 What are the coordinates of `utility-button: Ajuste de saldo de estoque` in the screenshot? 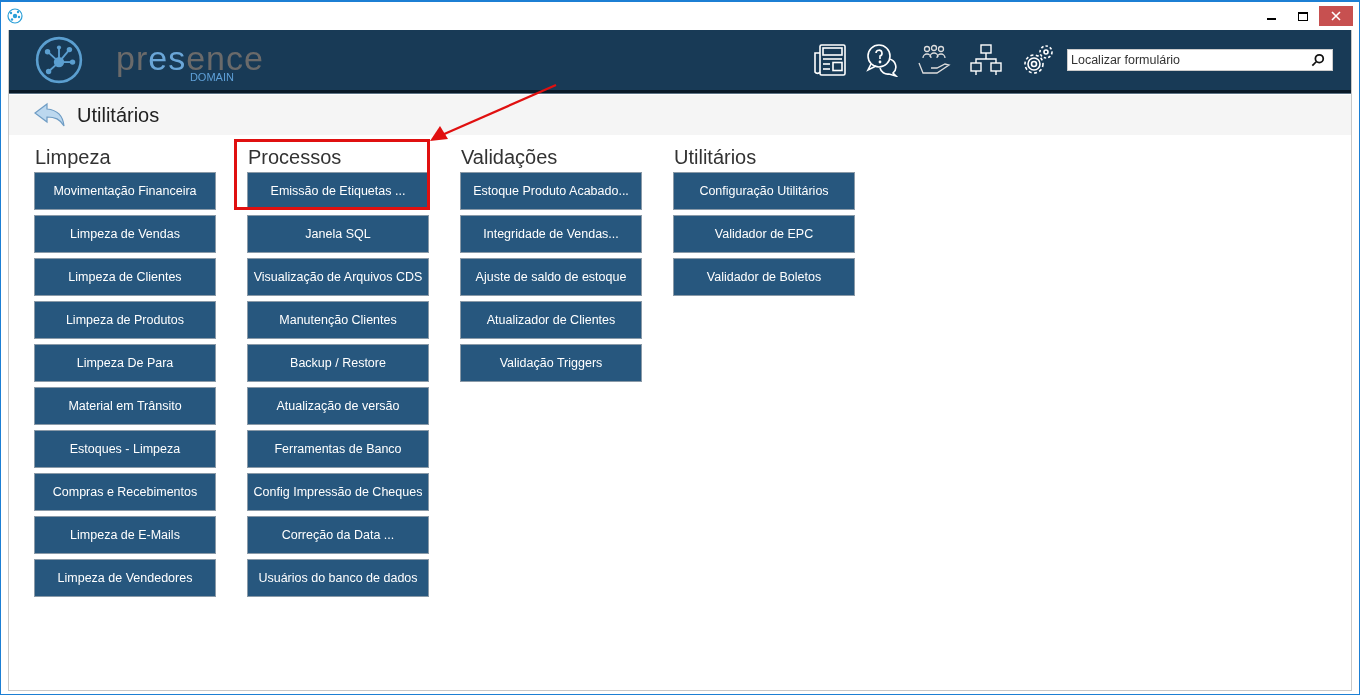 It's located at (551, 277).